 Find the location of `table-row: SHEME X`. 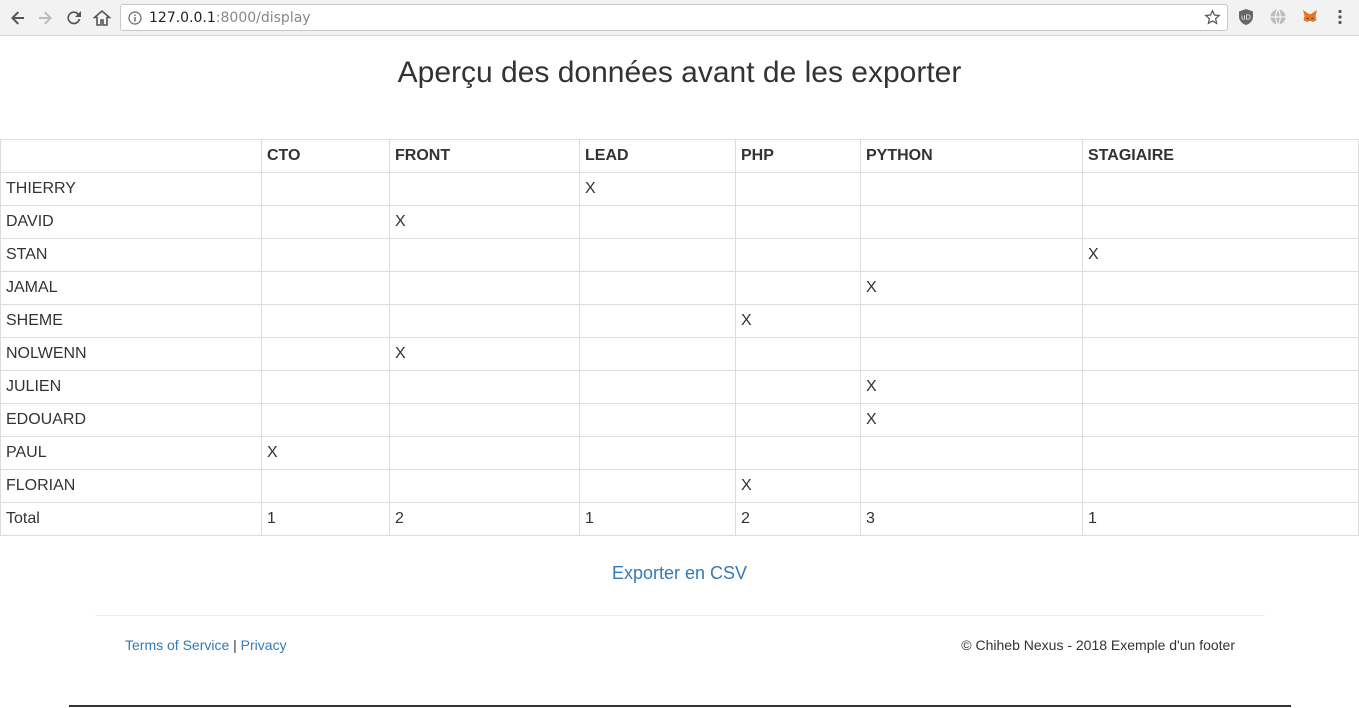

table-row: SHEME X is located at coordinates (679, 321).